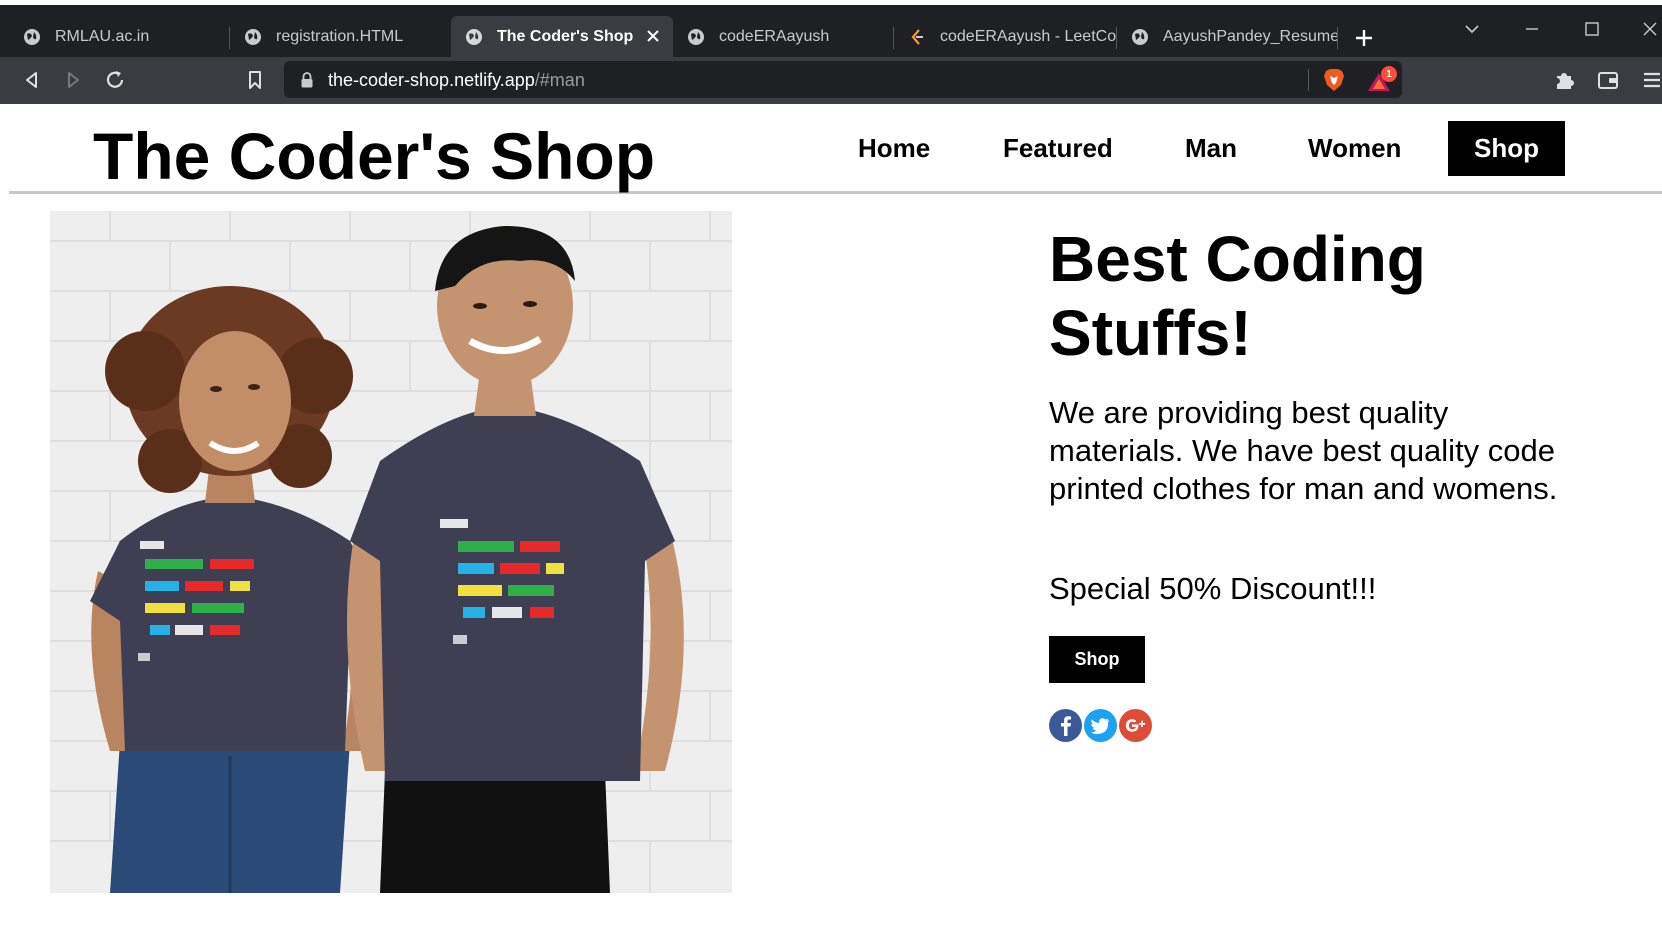 The width and height of the screenshot is (1662, 942). I want to click on tab-coders-shop: The Coder's Shop, so click(562, 36).